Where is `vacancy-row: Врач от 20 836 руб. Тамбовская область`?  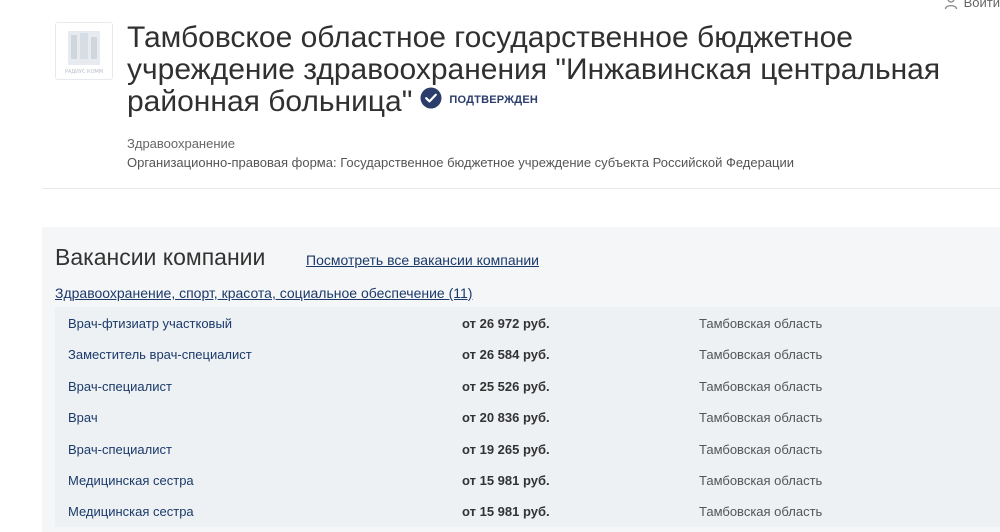
vacancy-row: Врач от 20 836 руб. Тамбовская область is located at coordinates (527, 416).